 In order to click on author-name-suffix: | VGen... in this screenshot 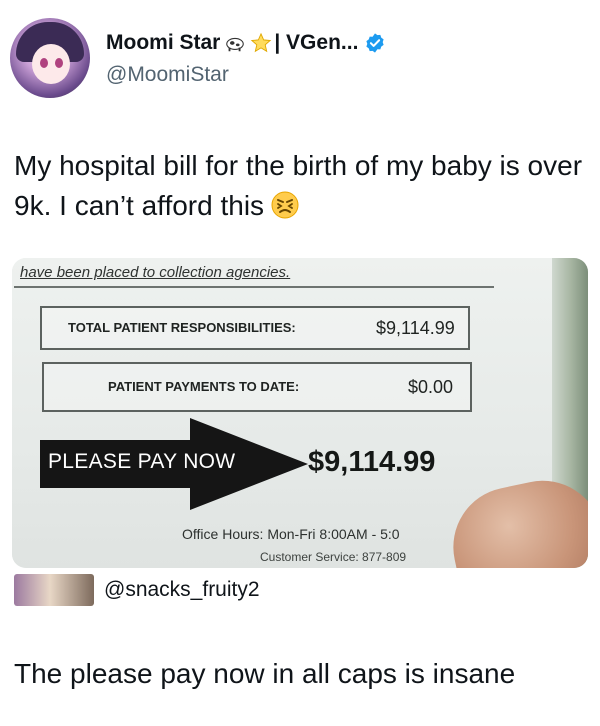, I will do `click(316, 42)`.